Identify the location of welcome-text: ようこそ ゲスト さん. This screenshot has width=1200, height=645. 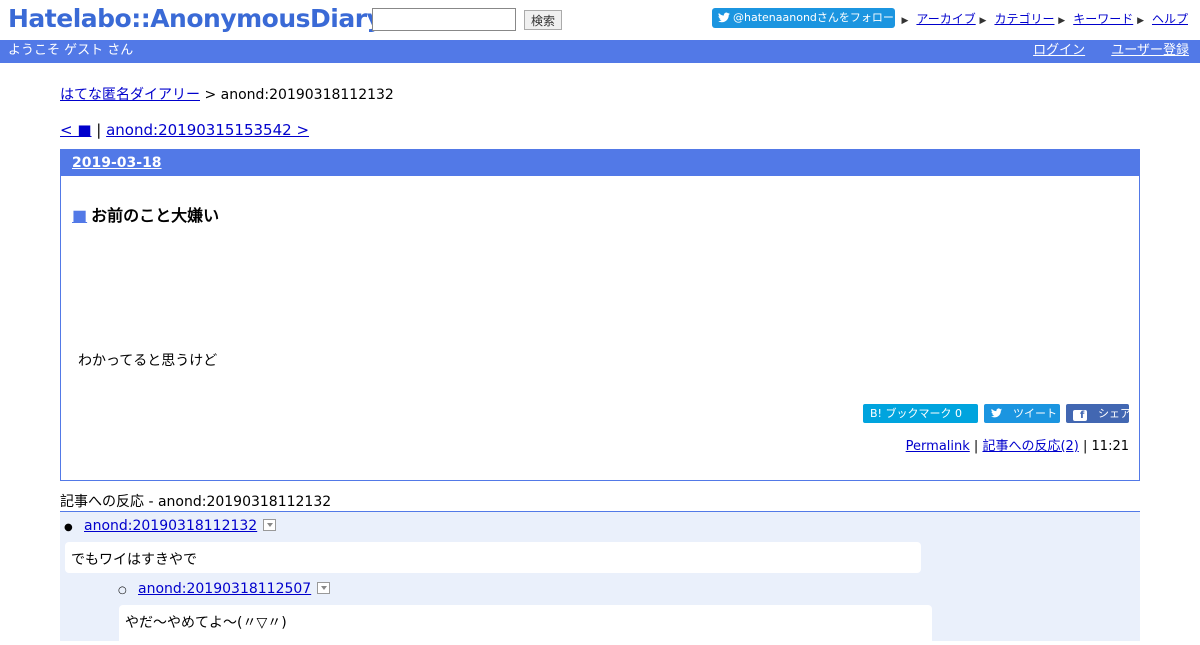
(71, 50).